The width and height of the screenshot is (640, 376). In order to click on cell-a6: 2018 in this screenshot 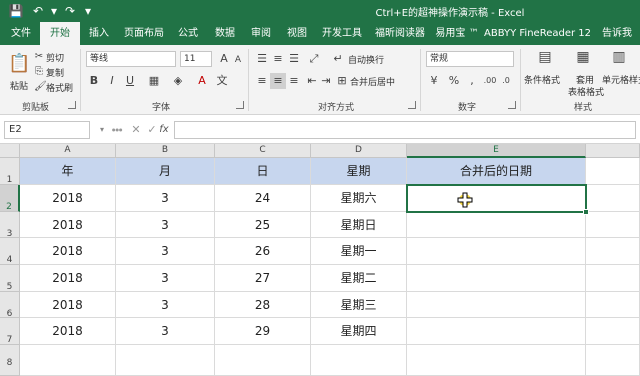, I will do `click(68, 305)`.